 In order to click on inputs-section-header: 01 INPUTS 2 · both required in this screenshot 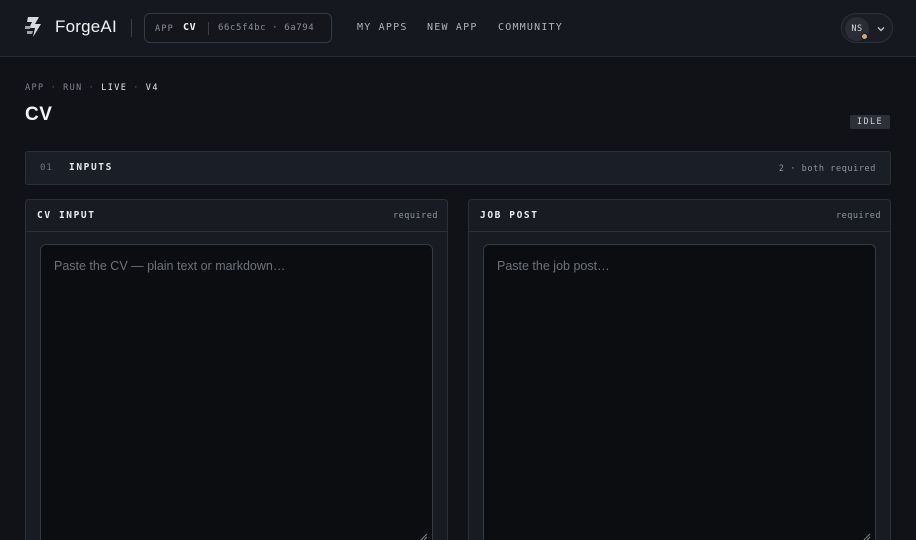, I will do `click(458, 168)`.